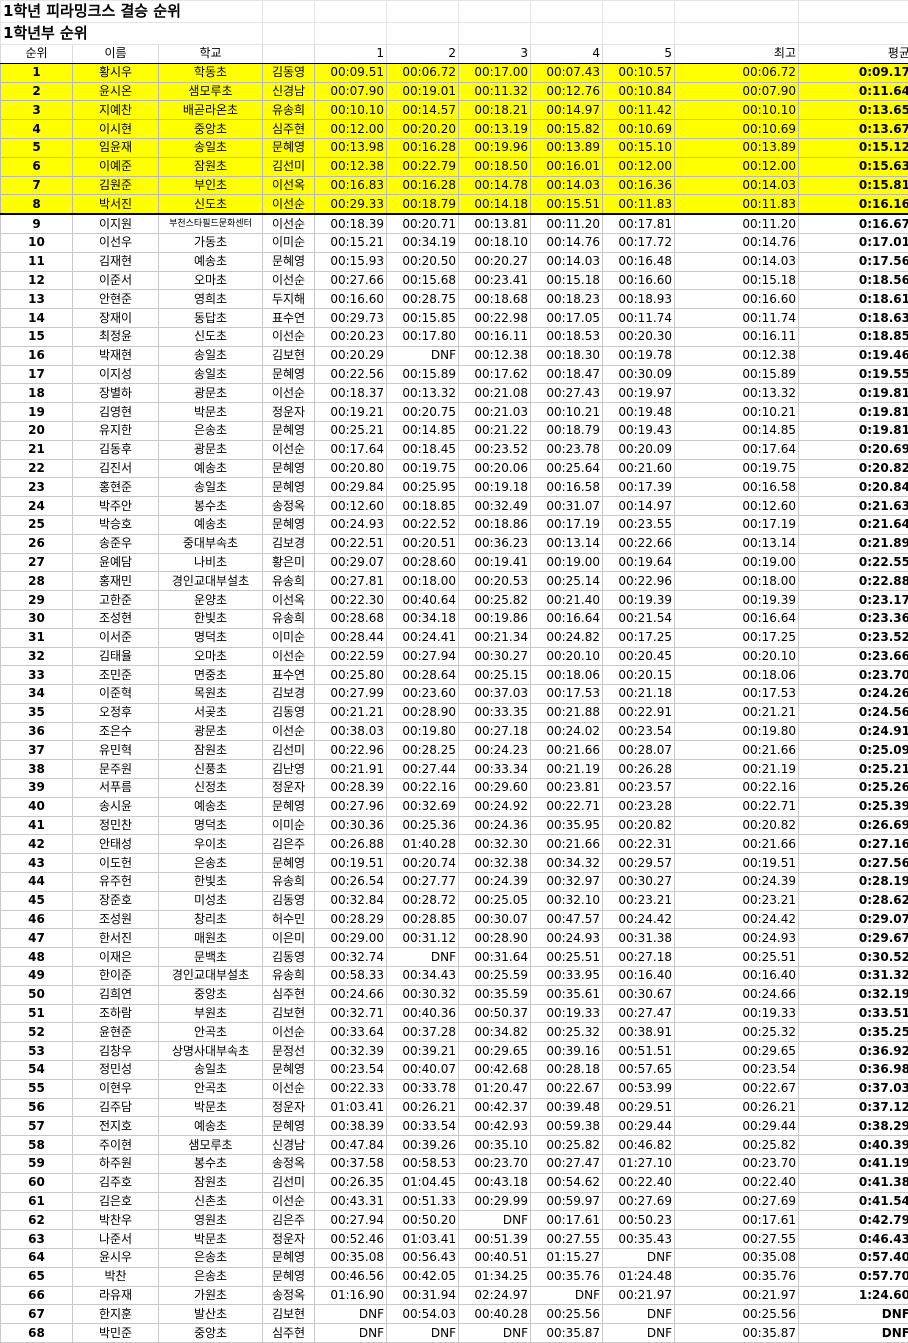 The height and width of the screenshot is (1343, 908). Describe the element at coordinates (737, 1201) in the screenshot. I see `best-cell: 00:27.69` at that location.